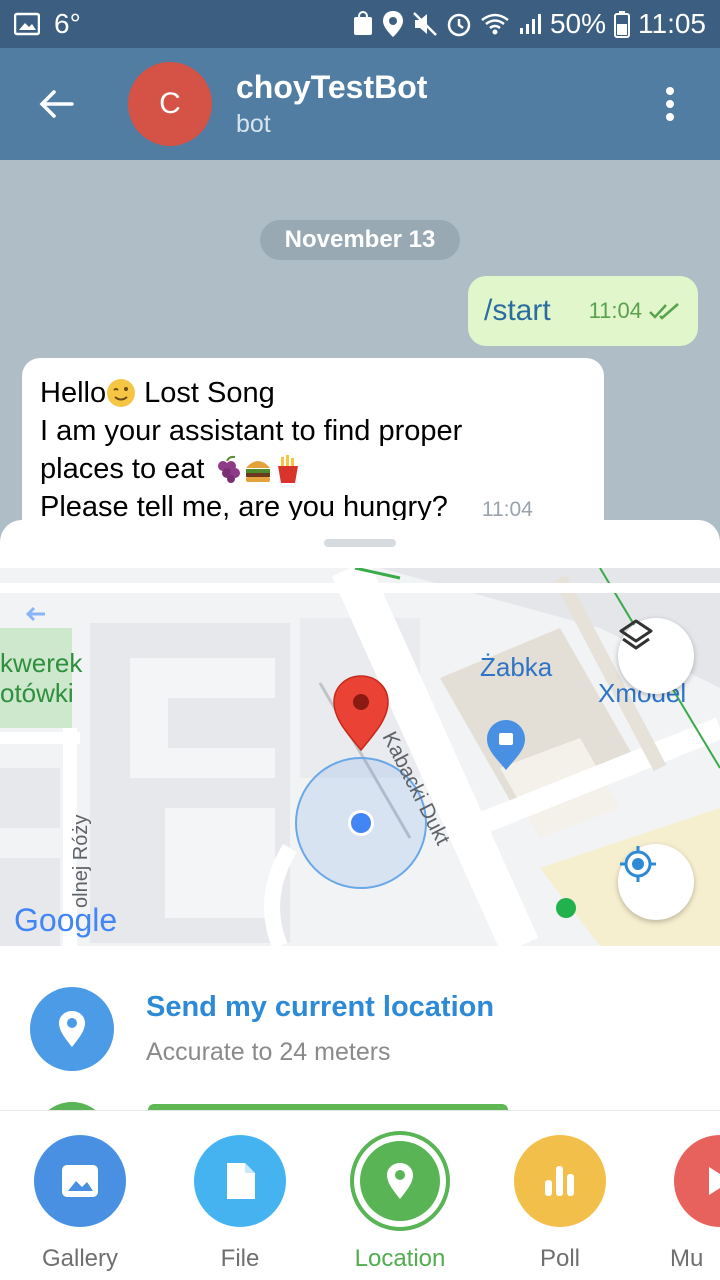 The image size is (720, 1280). What do you see at coordinates (672, 23) in the screenshot?
I see `clock: 11:05` at bounding box center [672, 23].